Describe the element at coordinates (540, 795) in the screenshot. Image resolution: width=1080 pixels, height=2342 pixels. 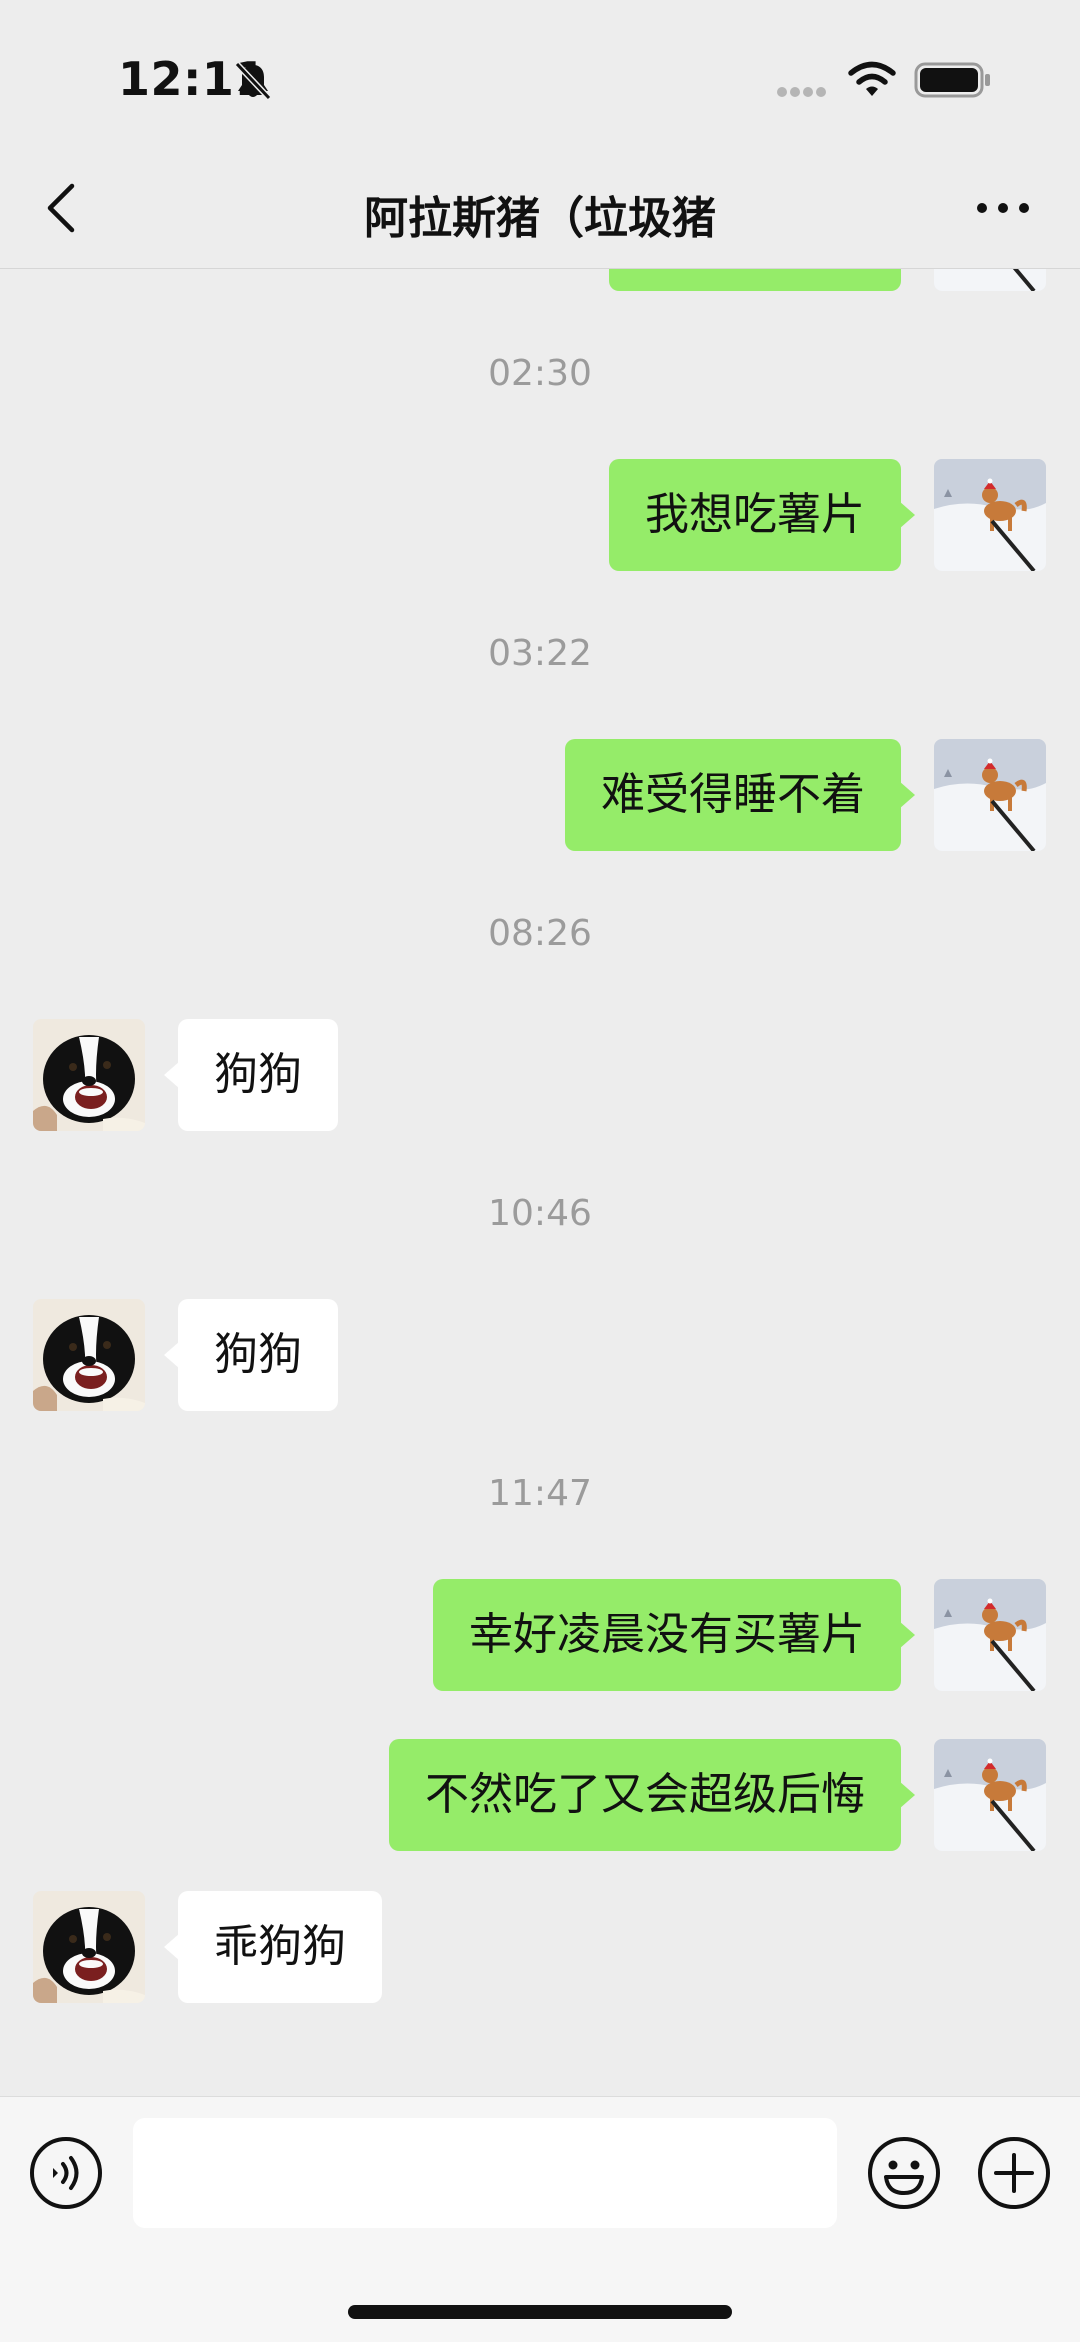
I see `sent-message-row: 难受得睡不着` at that location.